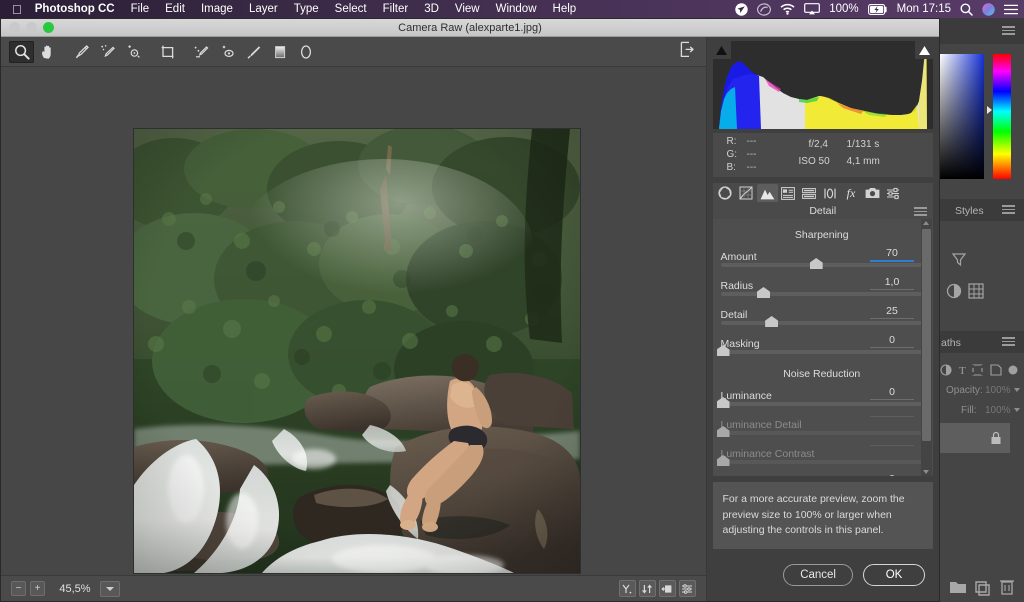 Image resolution: width=1024 pixels, height=602 pixels. Describe the element at coordinates (822, 313) in the screenshot. I see `slider-detail: Detail 25` at that location.